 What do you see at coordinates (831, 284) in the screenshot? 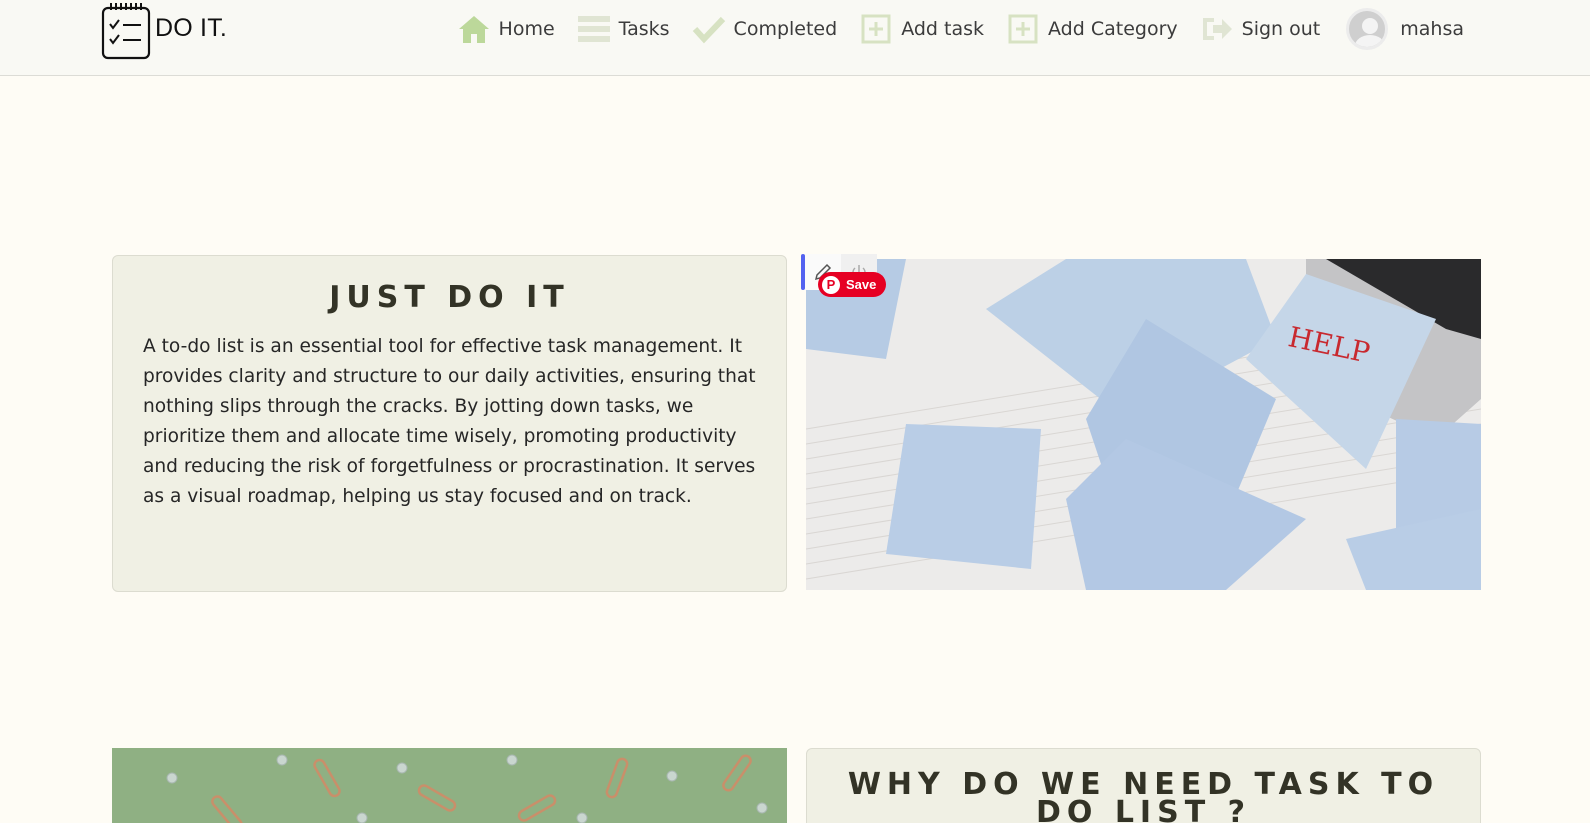
I see `pinterest-icon: P` at bounding box center [831, 284].